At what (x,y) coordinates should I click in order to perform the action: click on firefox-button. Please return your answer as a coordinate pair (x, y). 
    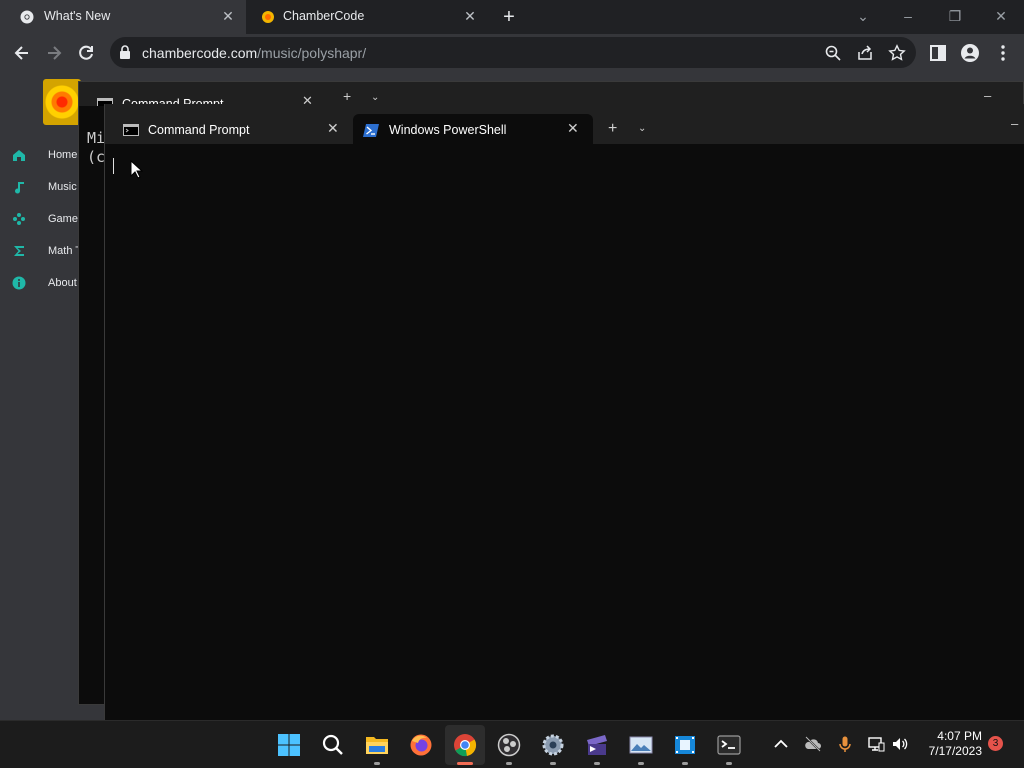
    Looking at the image, I should click on (421, 745).